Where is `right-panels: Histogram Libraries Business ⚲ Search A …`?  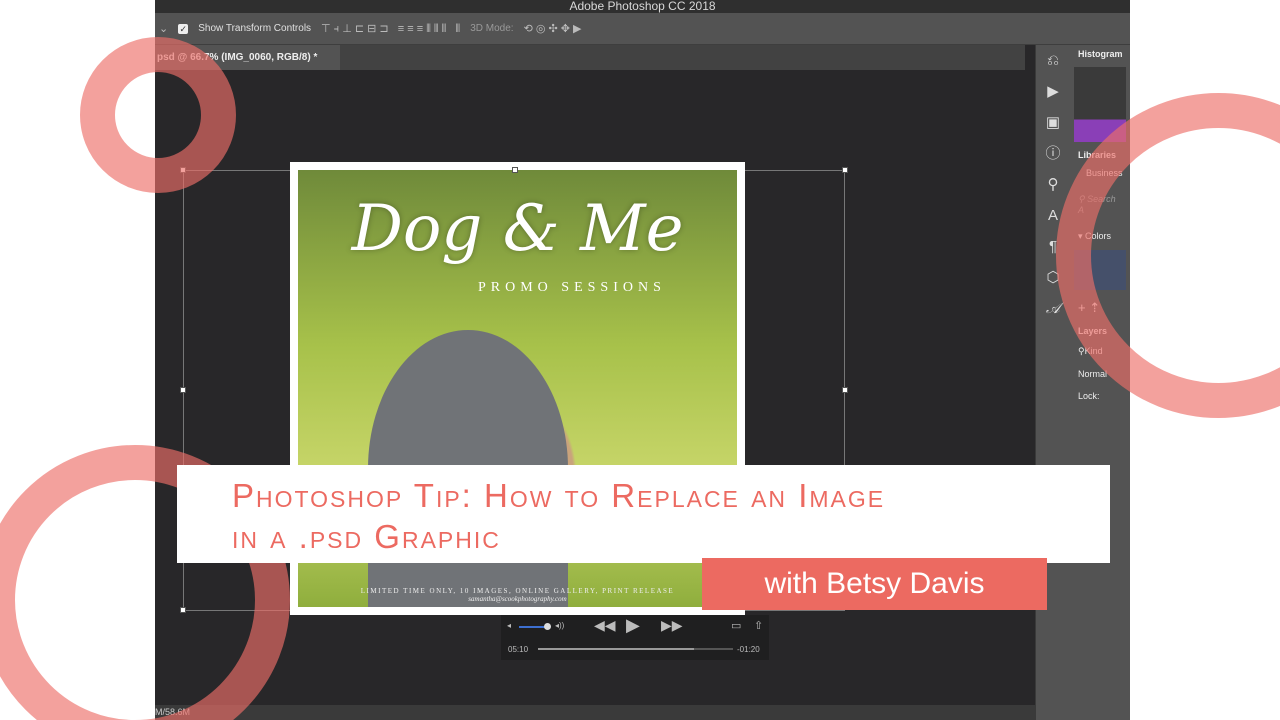 right-panels: Histogram Libraries Business ⚲ Search A … is located at coordinates (1100, 382).